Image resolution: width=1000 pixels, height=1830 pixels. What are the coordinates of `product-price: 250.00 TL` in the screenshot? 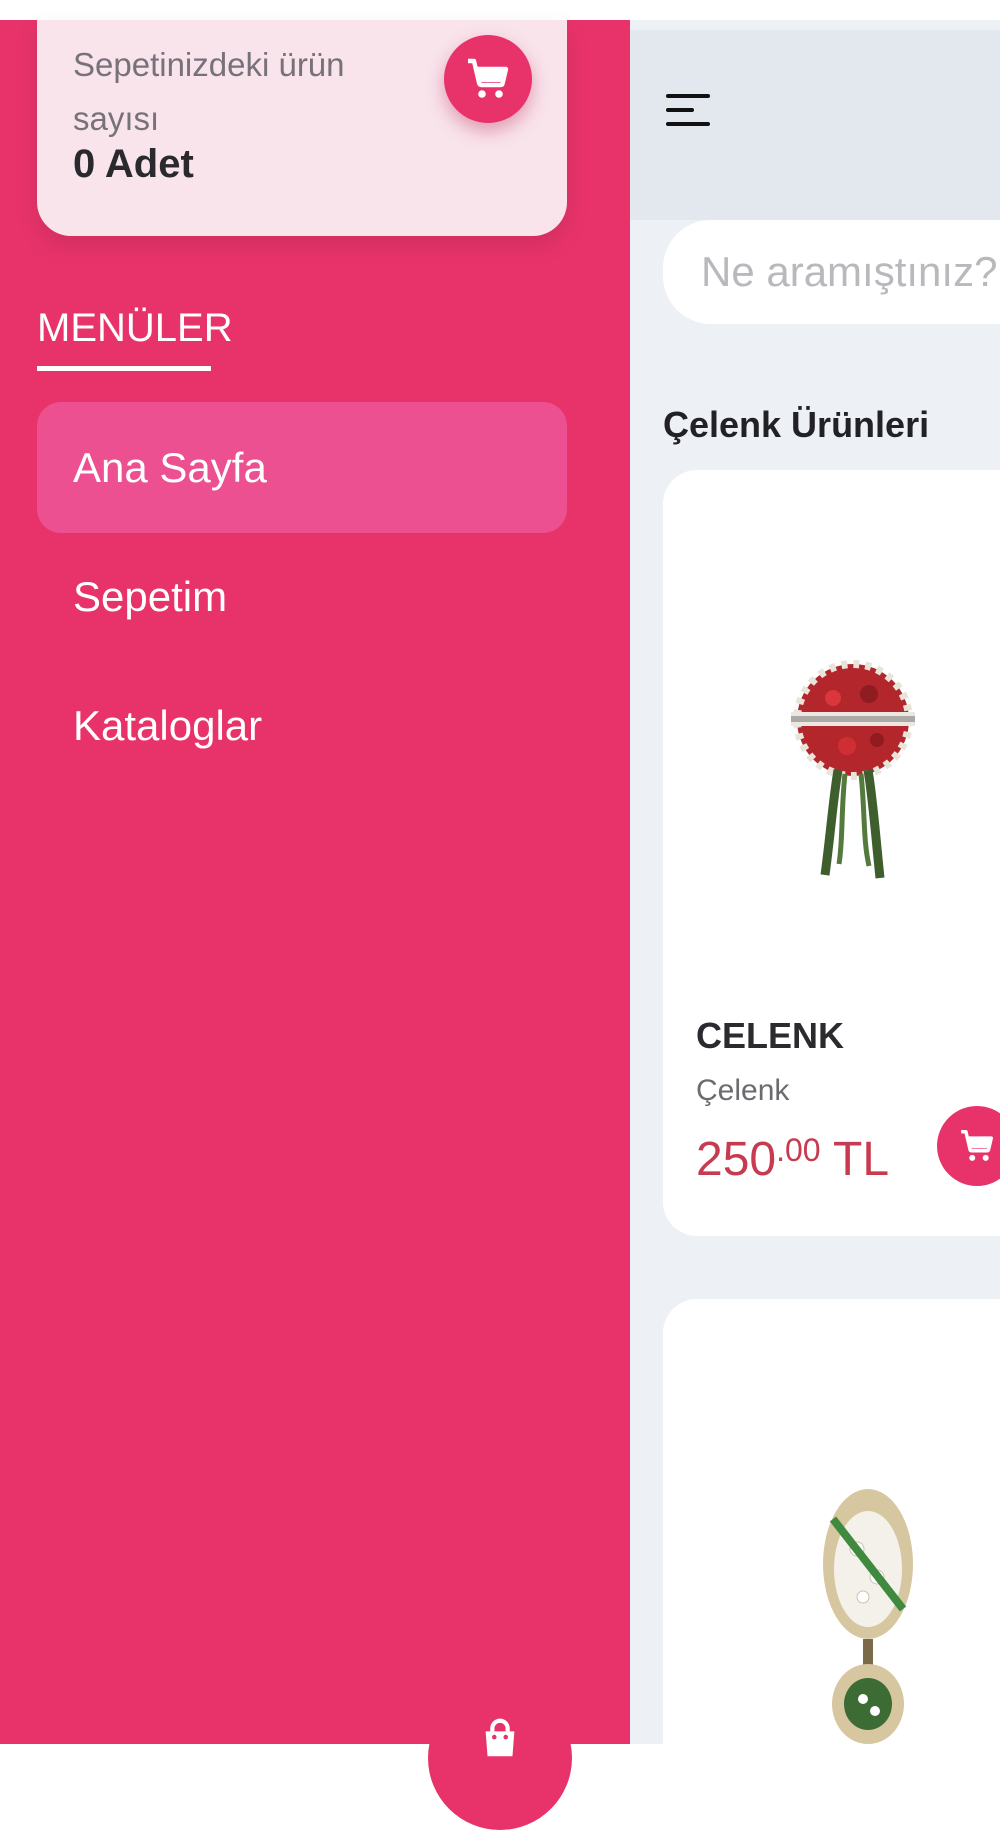 It's located at (792, 1159).